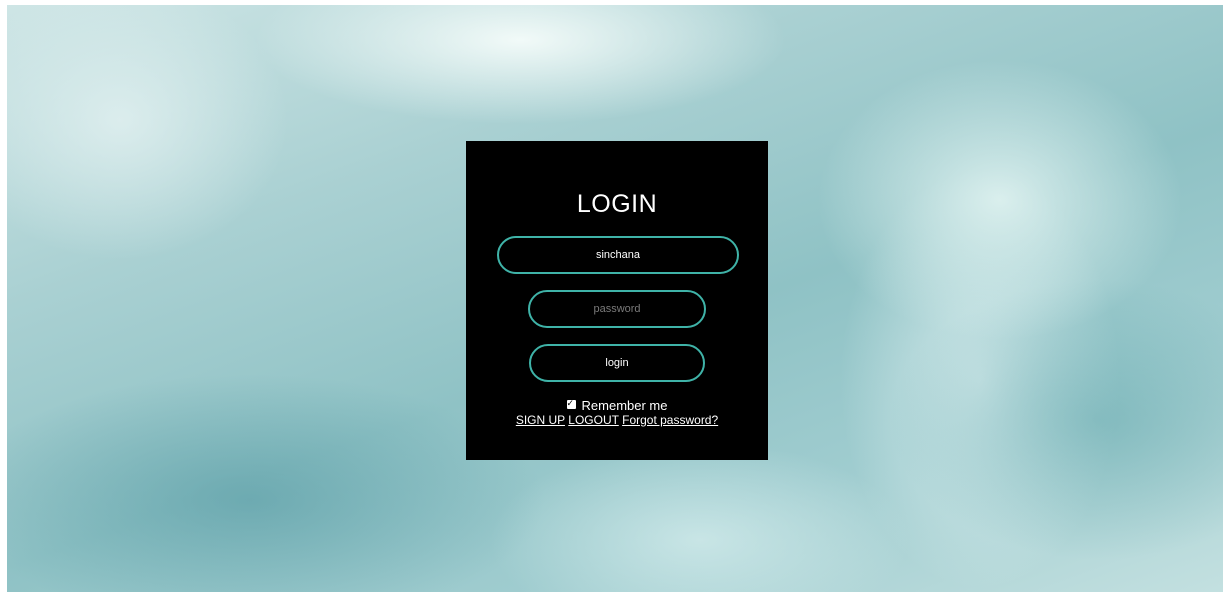 The width and height of the screenshot is (1223, 592). Describe the element at coordinates (540, 420) in the screenshot. I see `signup-link: SIGN UP` at that location.